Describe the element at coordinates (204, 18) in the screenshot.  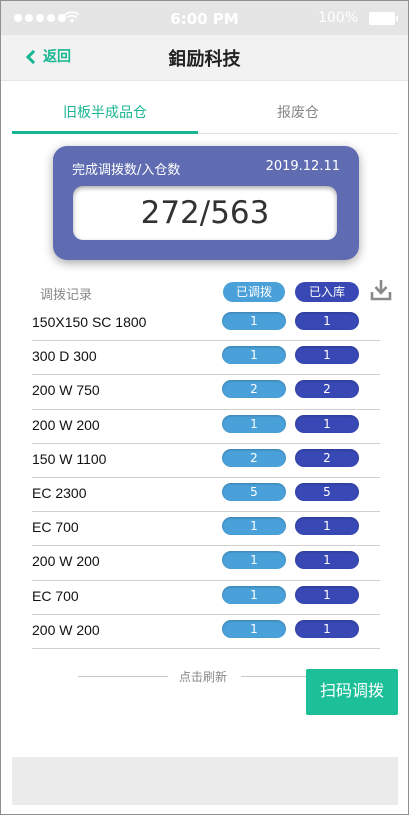
I see `status-bar: 6:00 PM 100%` at that location.